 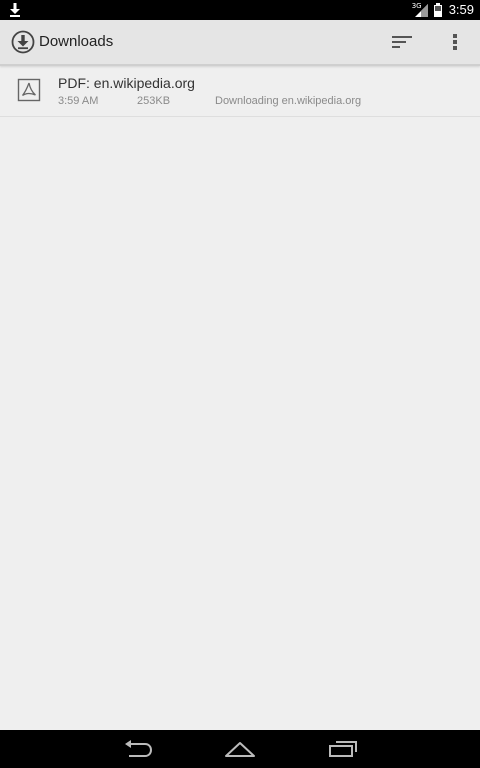 What do you see at coordinates (438, 10) in the screenshot?
I see `battery-icon` at bounding box center [438, 10].